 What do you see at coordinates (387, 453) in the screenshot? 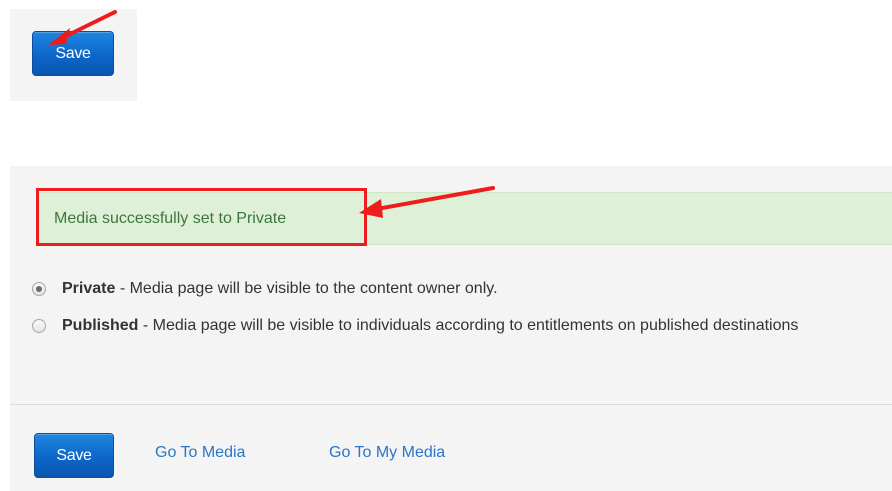
I see `go-to-my-media-link: Go To My Media` at bounding box center [387, 453].